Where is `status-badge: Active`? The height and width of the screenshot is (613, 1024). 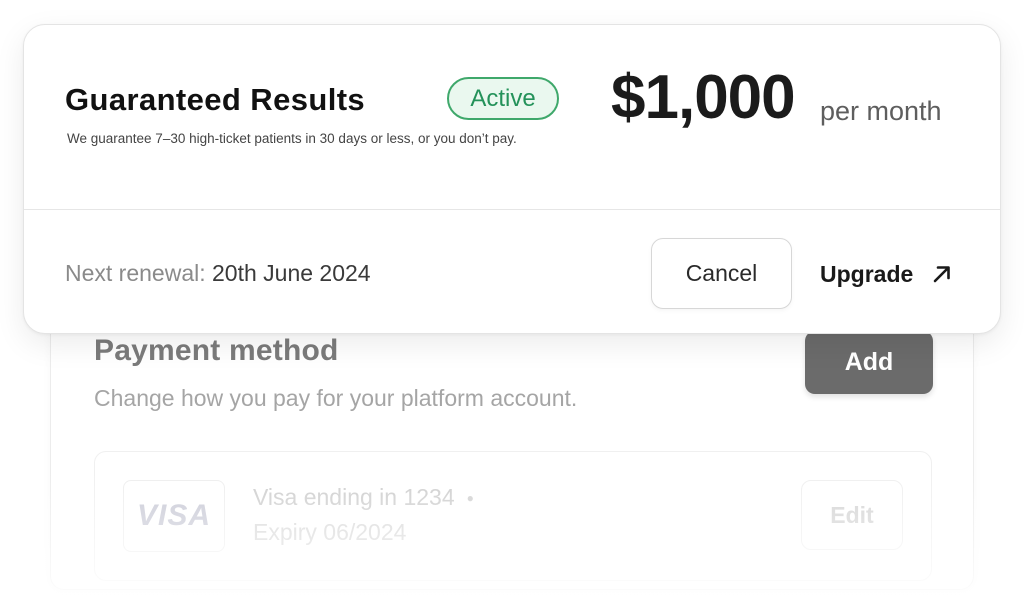
status-badge: Active is located at coordinates (503, 98).